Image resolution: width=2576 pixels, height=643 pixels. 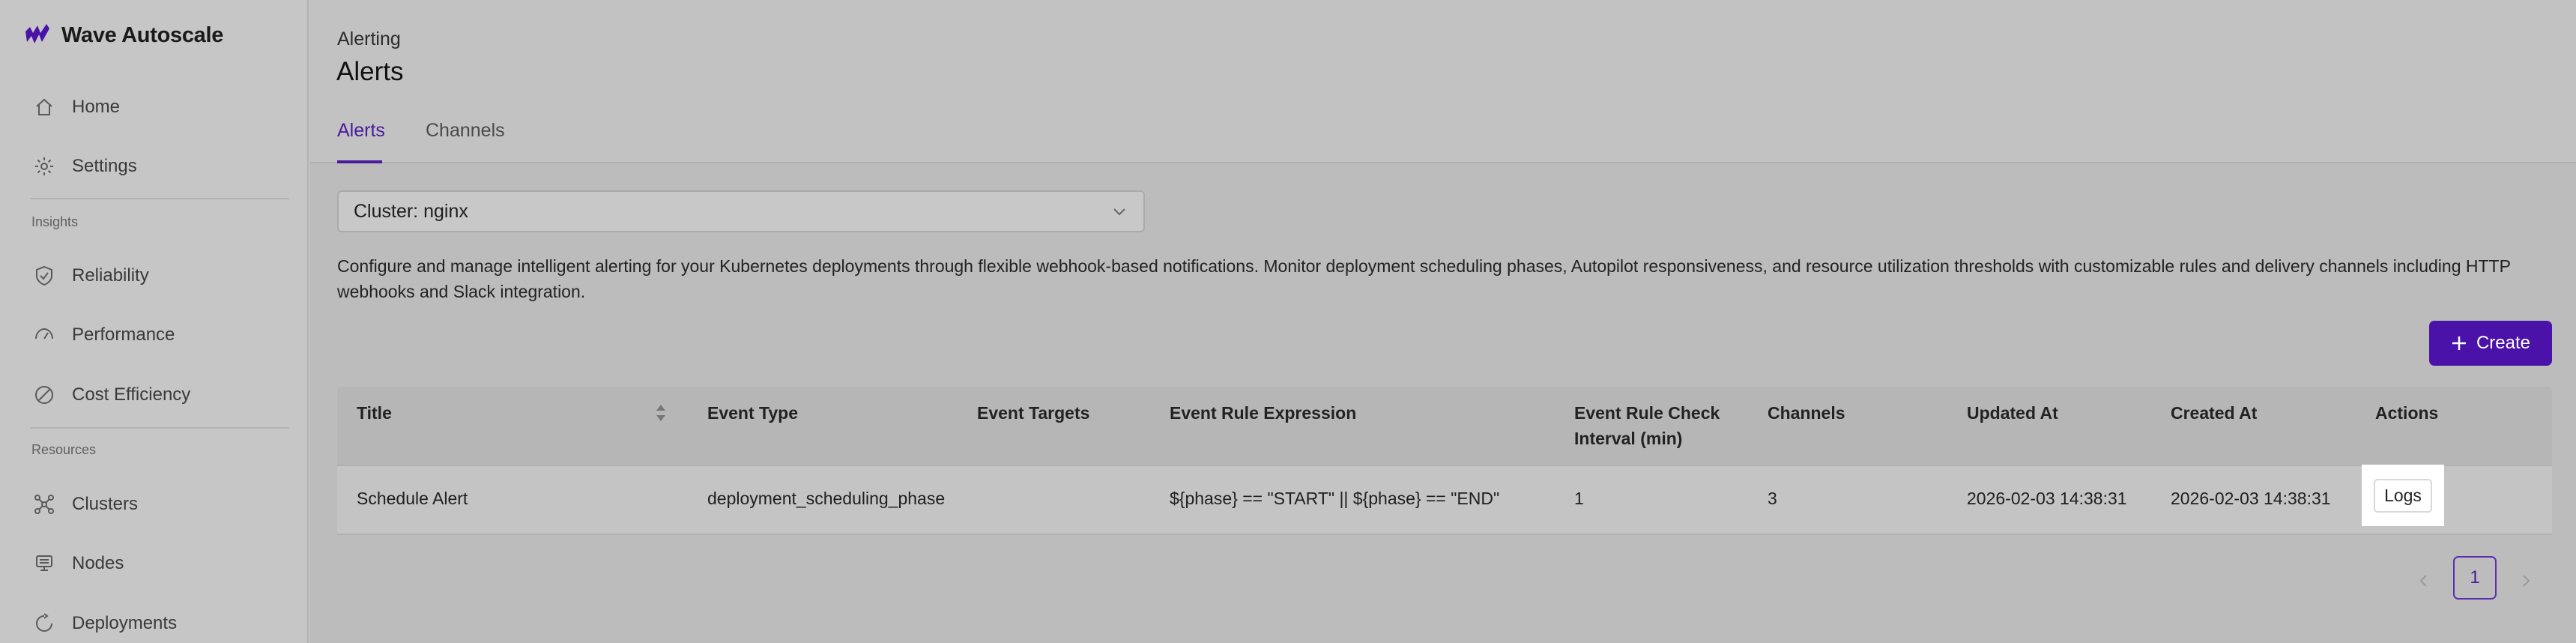 I want to click on gear-icon, so click(x=44, y=166).